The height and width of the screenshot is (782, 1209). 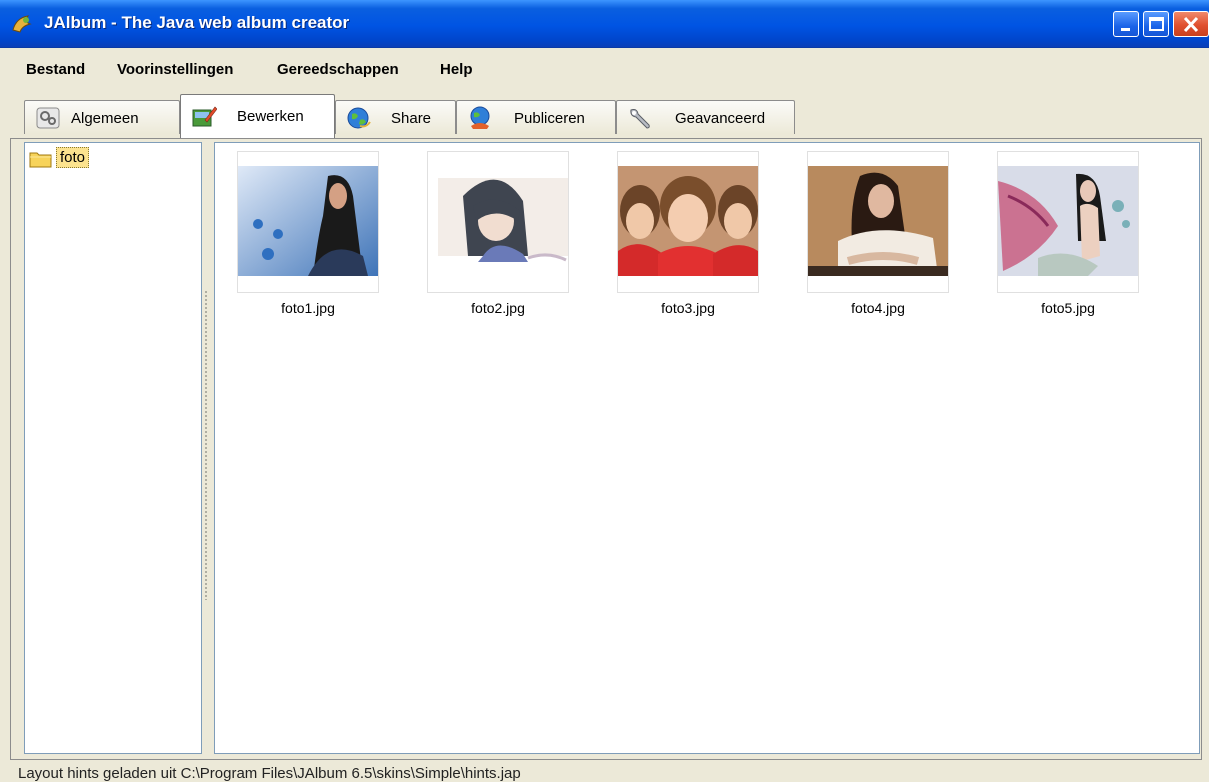 I want to click on thumbnail-label: foto3.jpg, so click(x=688, y=308).